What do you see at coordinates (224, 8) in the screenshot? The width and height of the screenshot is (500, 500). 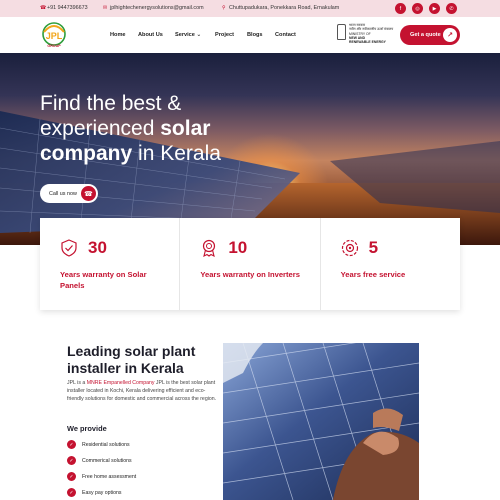 I see `location-icon: ⚲` at bounding box center [224, 8].